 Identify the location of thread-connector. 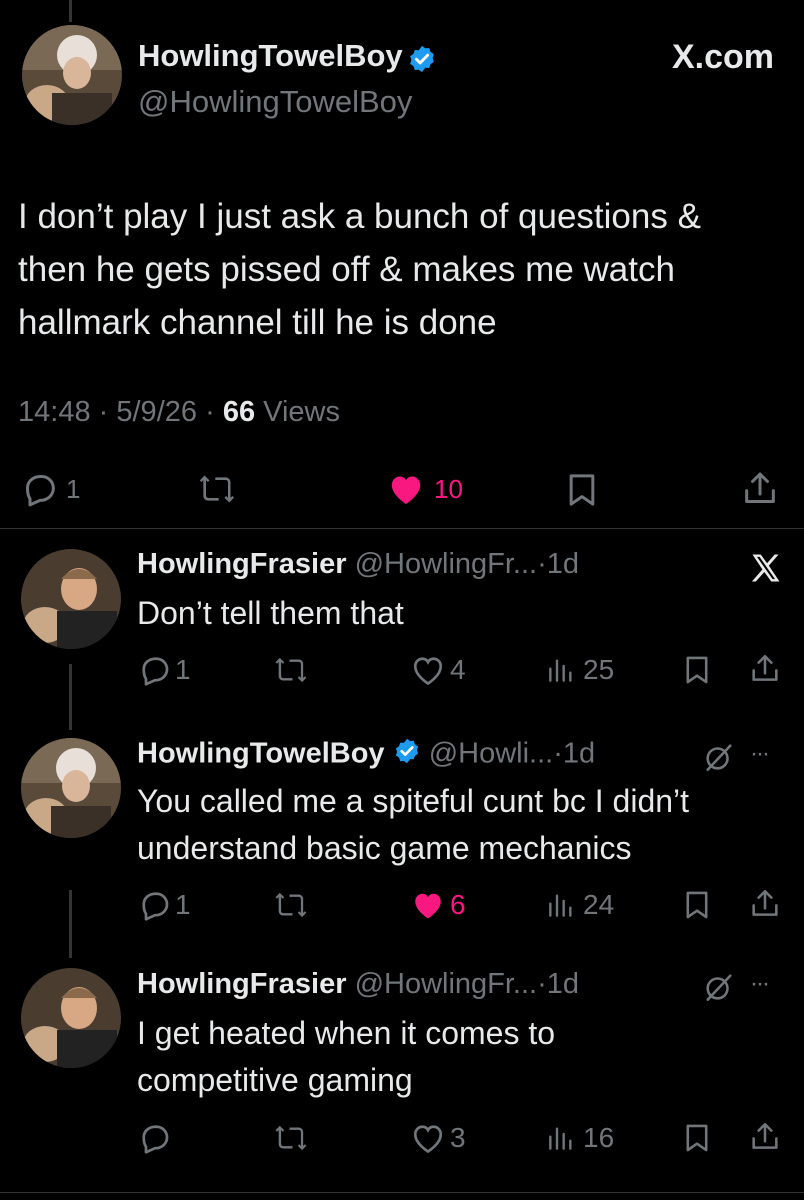
(70, 924).